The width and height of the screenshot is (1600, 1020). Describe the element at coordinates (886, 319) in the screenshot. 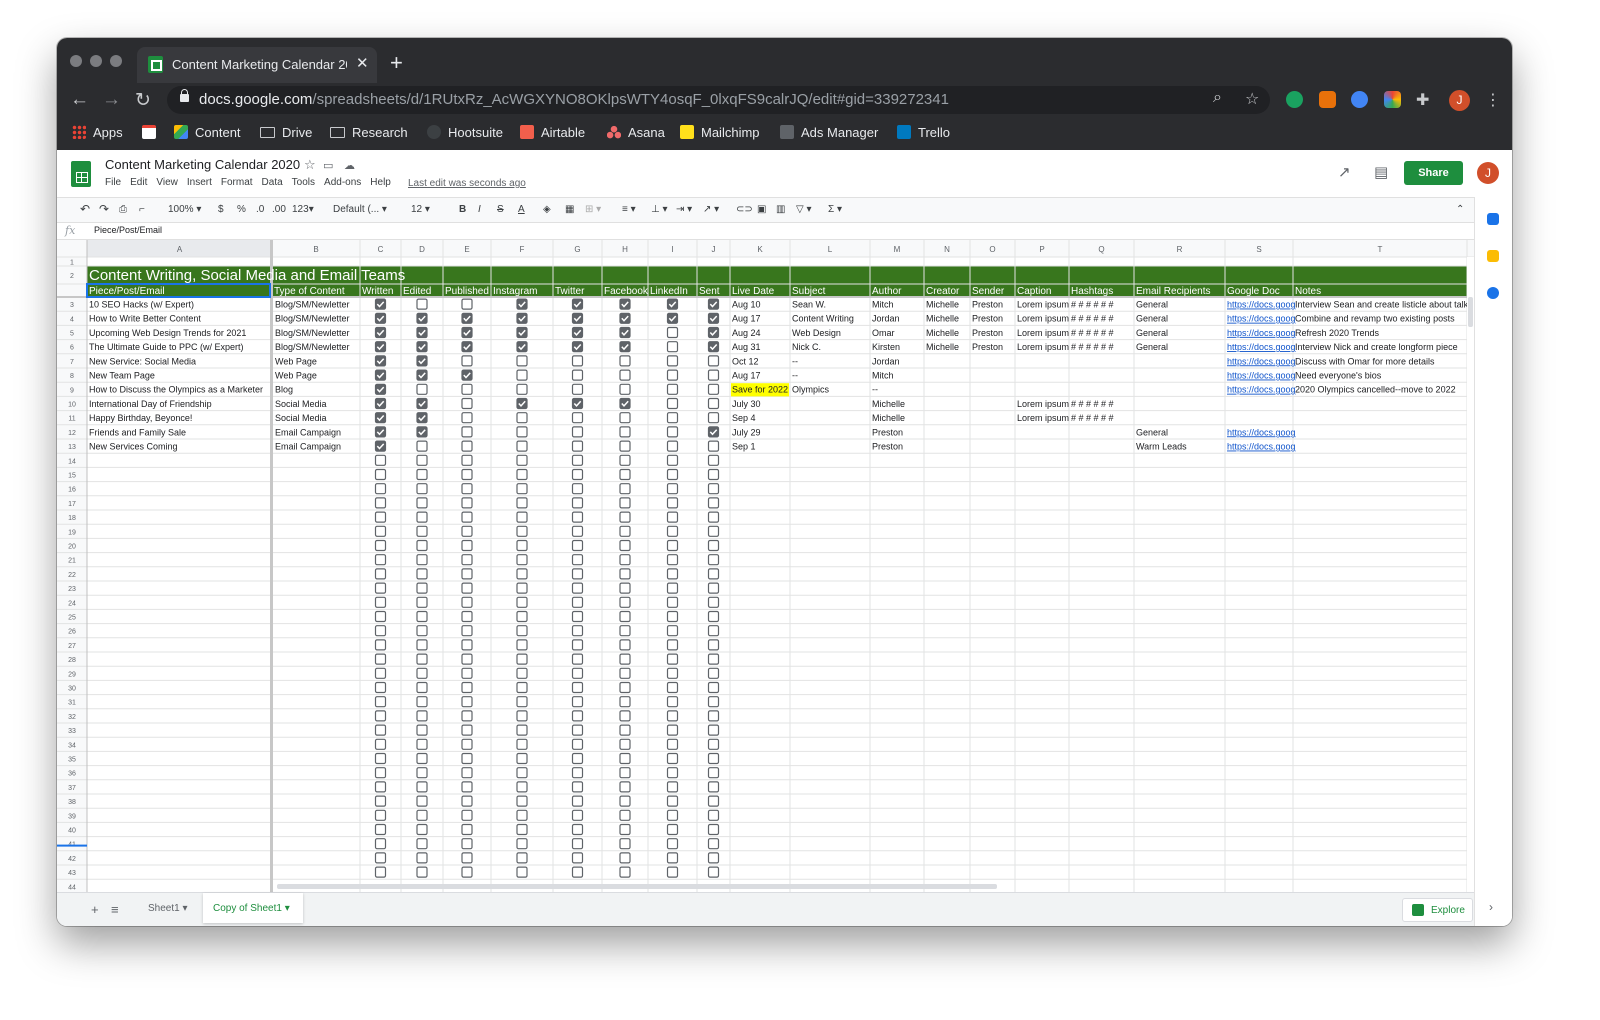

I see `cell-author: Jordan` at that location.